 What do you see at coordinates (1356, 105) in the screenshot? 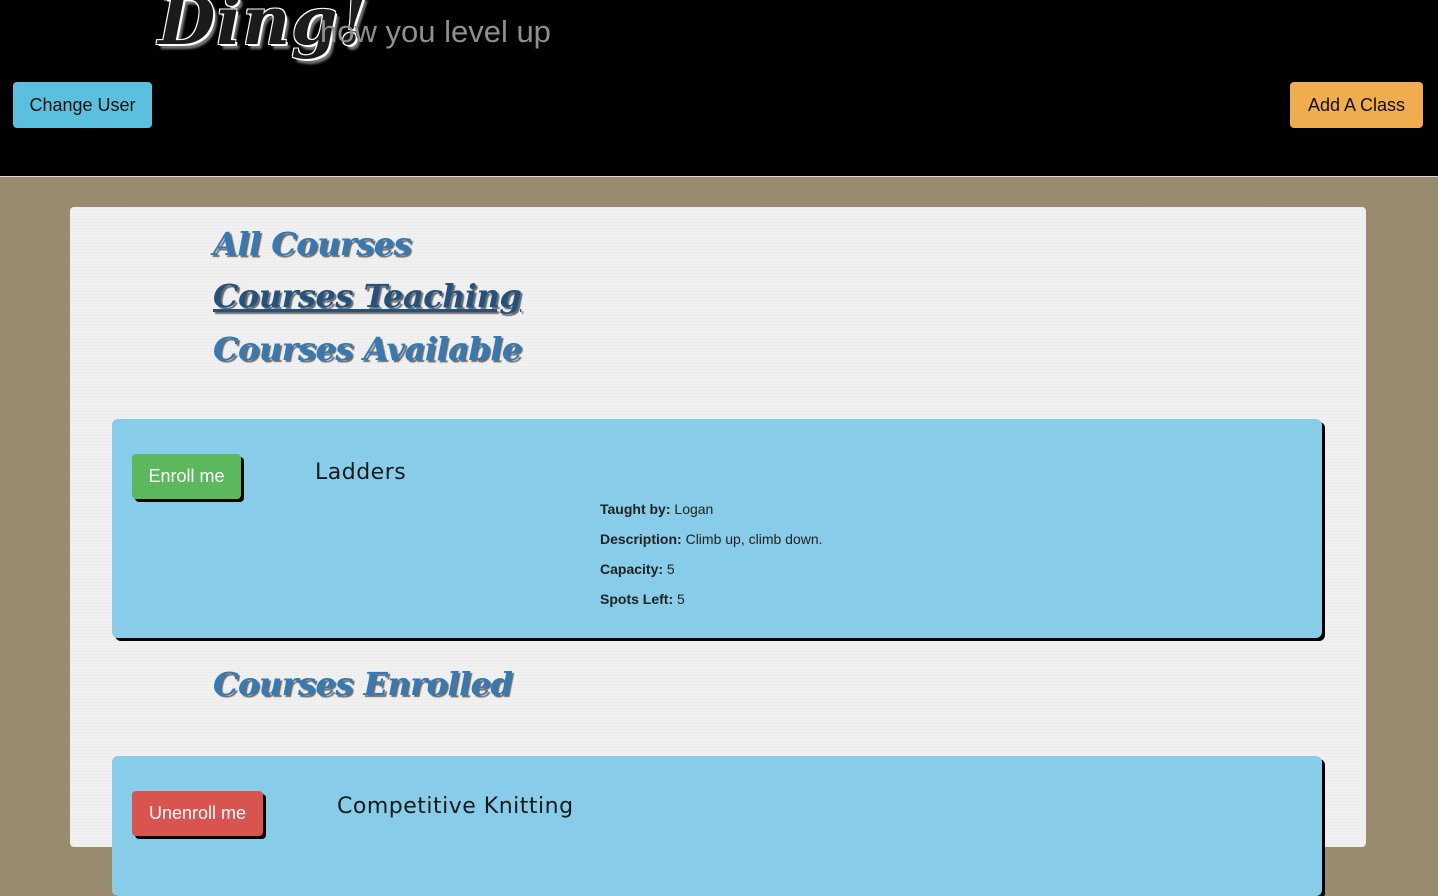
I see `add-class-button: Add A Class` at bounding box center [1356, 105].